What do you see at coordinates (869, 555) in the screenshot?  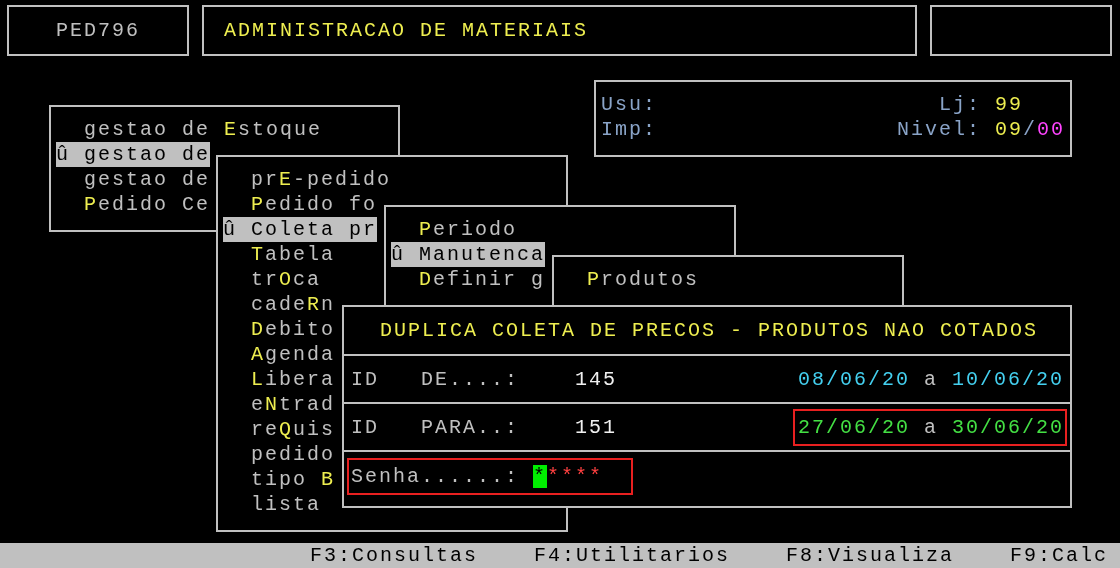 I see `function-key-hint: F8:Visualiza` at bounding box center [869, 555].